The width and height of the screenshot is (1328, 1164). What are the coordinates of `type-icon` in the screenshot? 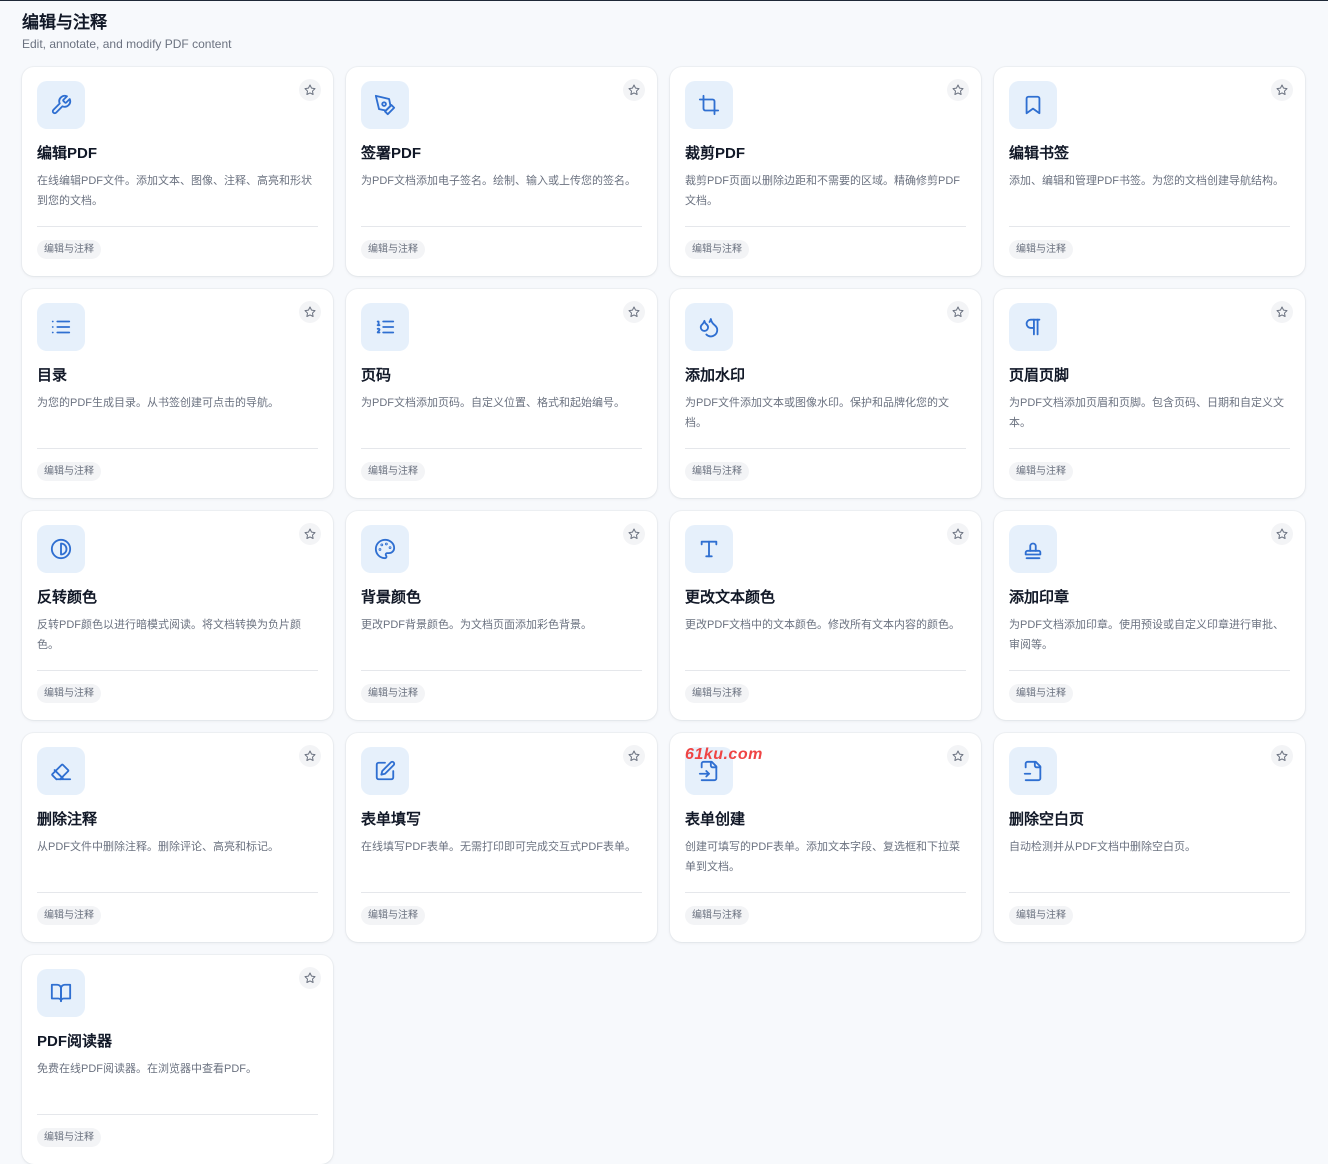 It's located at (709, 549).